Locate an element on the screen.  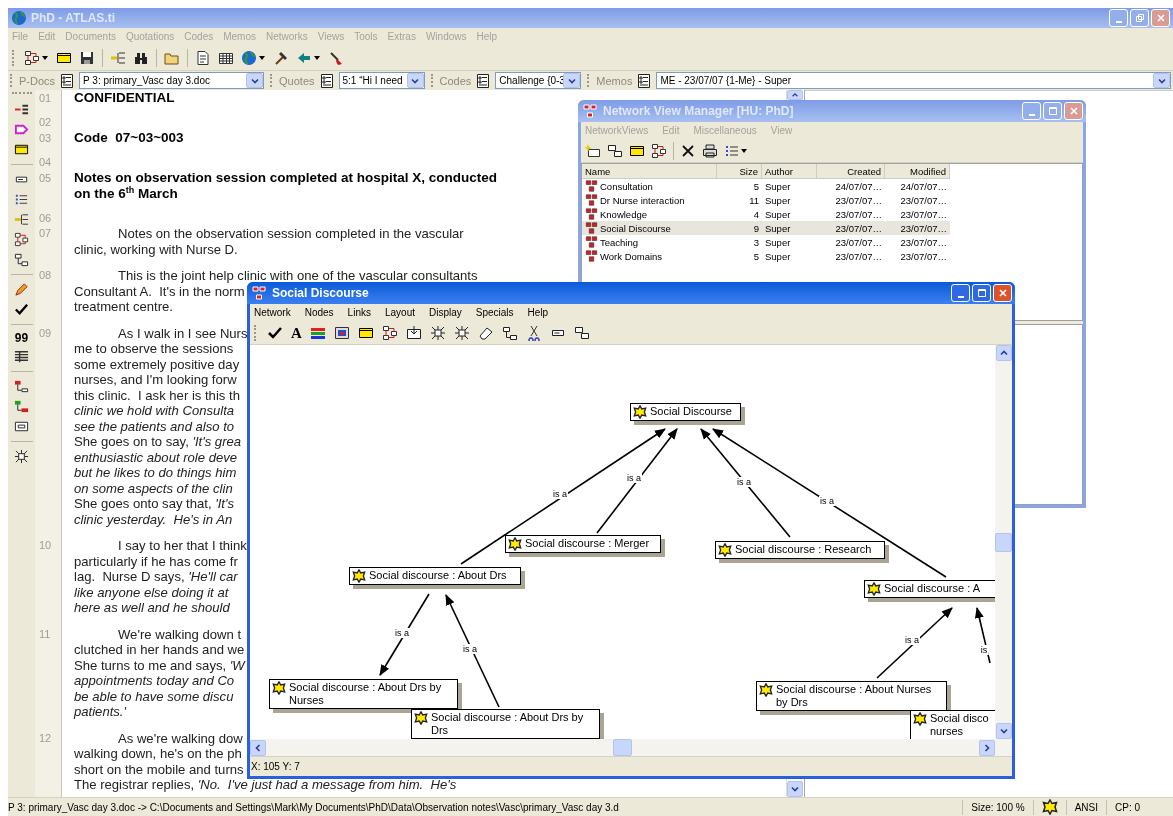
tree-icon is located at coordinates (21, 219).